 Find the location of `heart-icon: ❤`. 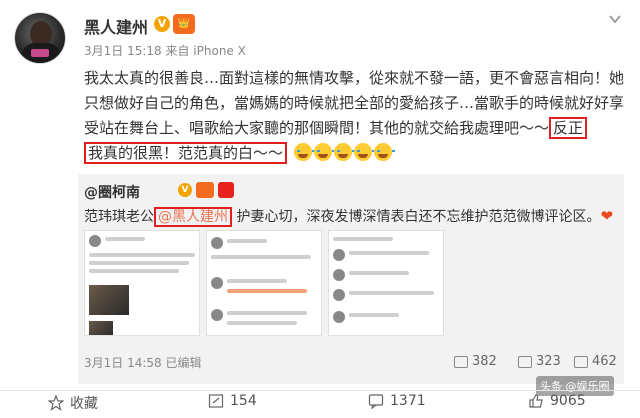

heart-icon: ❤ is located at coordinates (607, 216).